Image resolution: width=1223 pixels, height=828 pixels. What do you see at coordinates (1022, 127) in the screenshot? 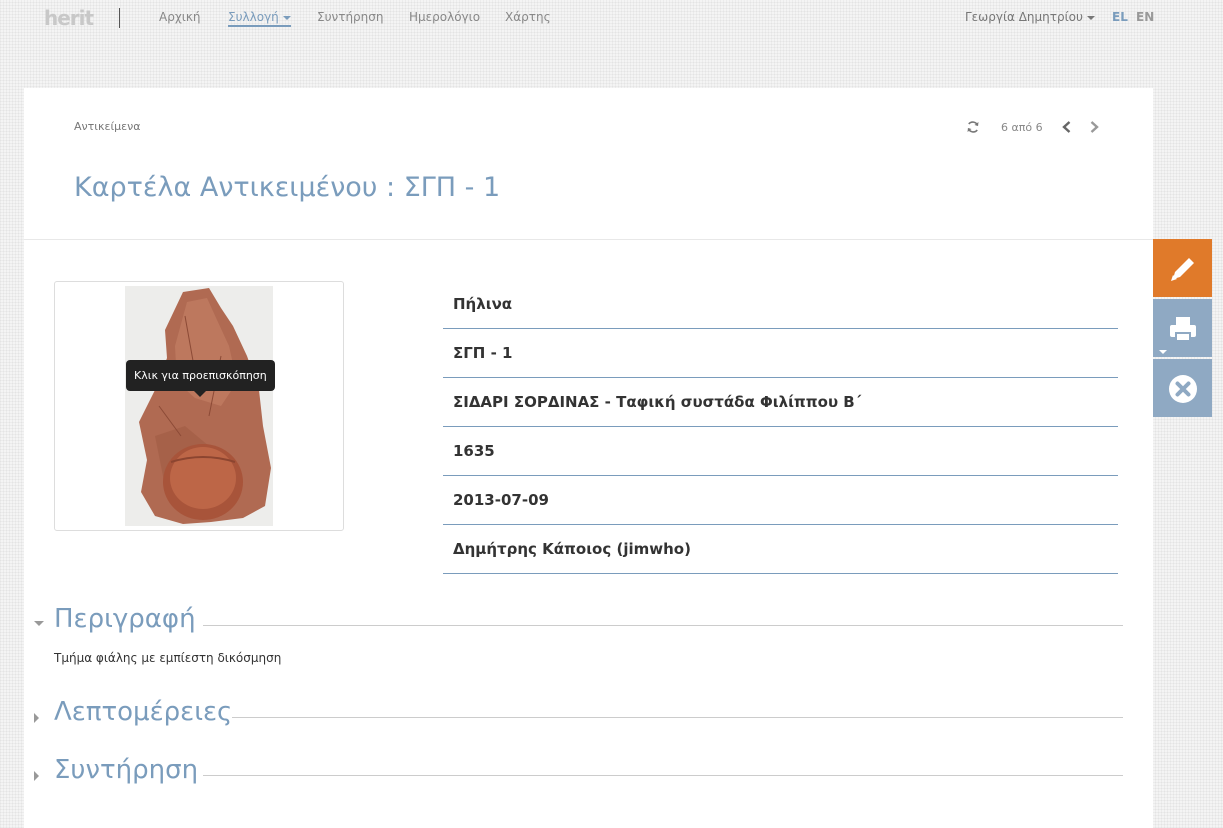
I see `pager-count: 6 από 6` at bounding box center [1022, 127].